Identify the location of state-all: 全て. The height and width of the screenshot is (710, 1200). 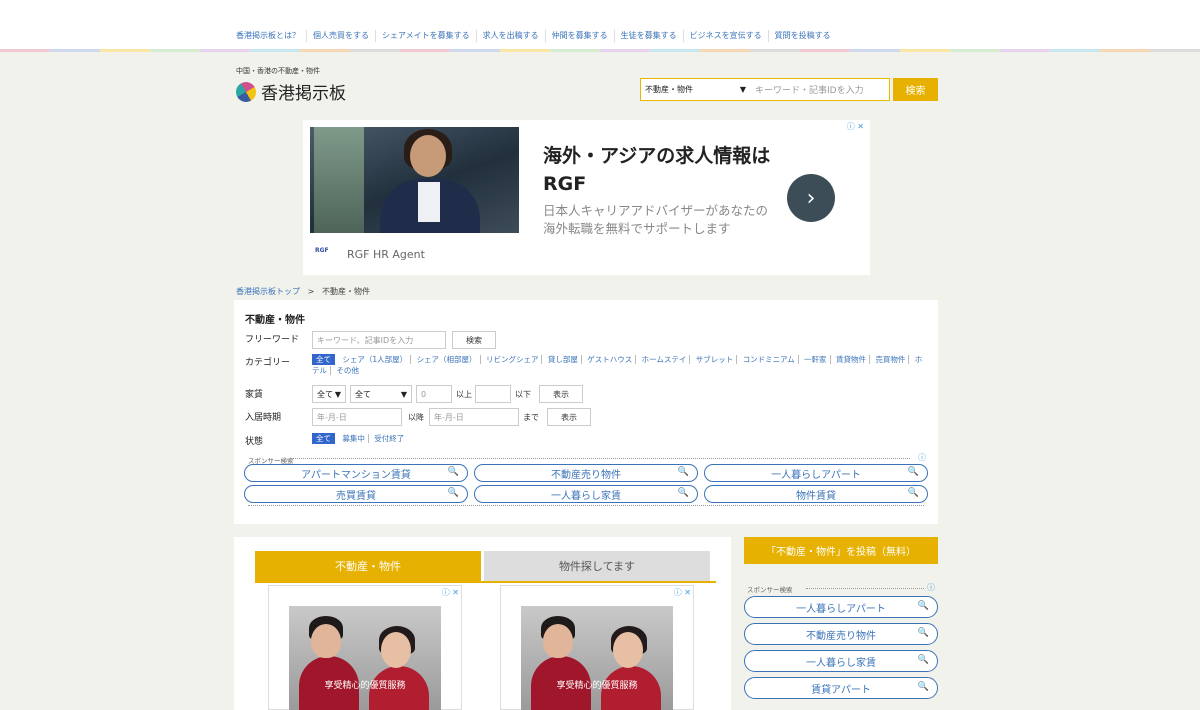
(323, 438).